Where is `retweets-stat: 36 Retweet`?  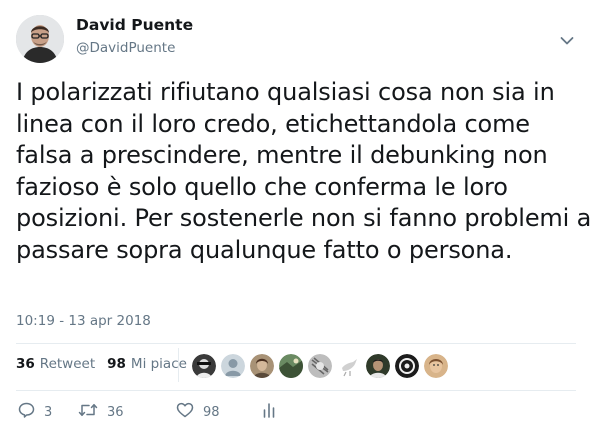 retweets-stat: 36 Retweet is located at coordinates (55, 364).